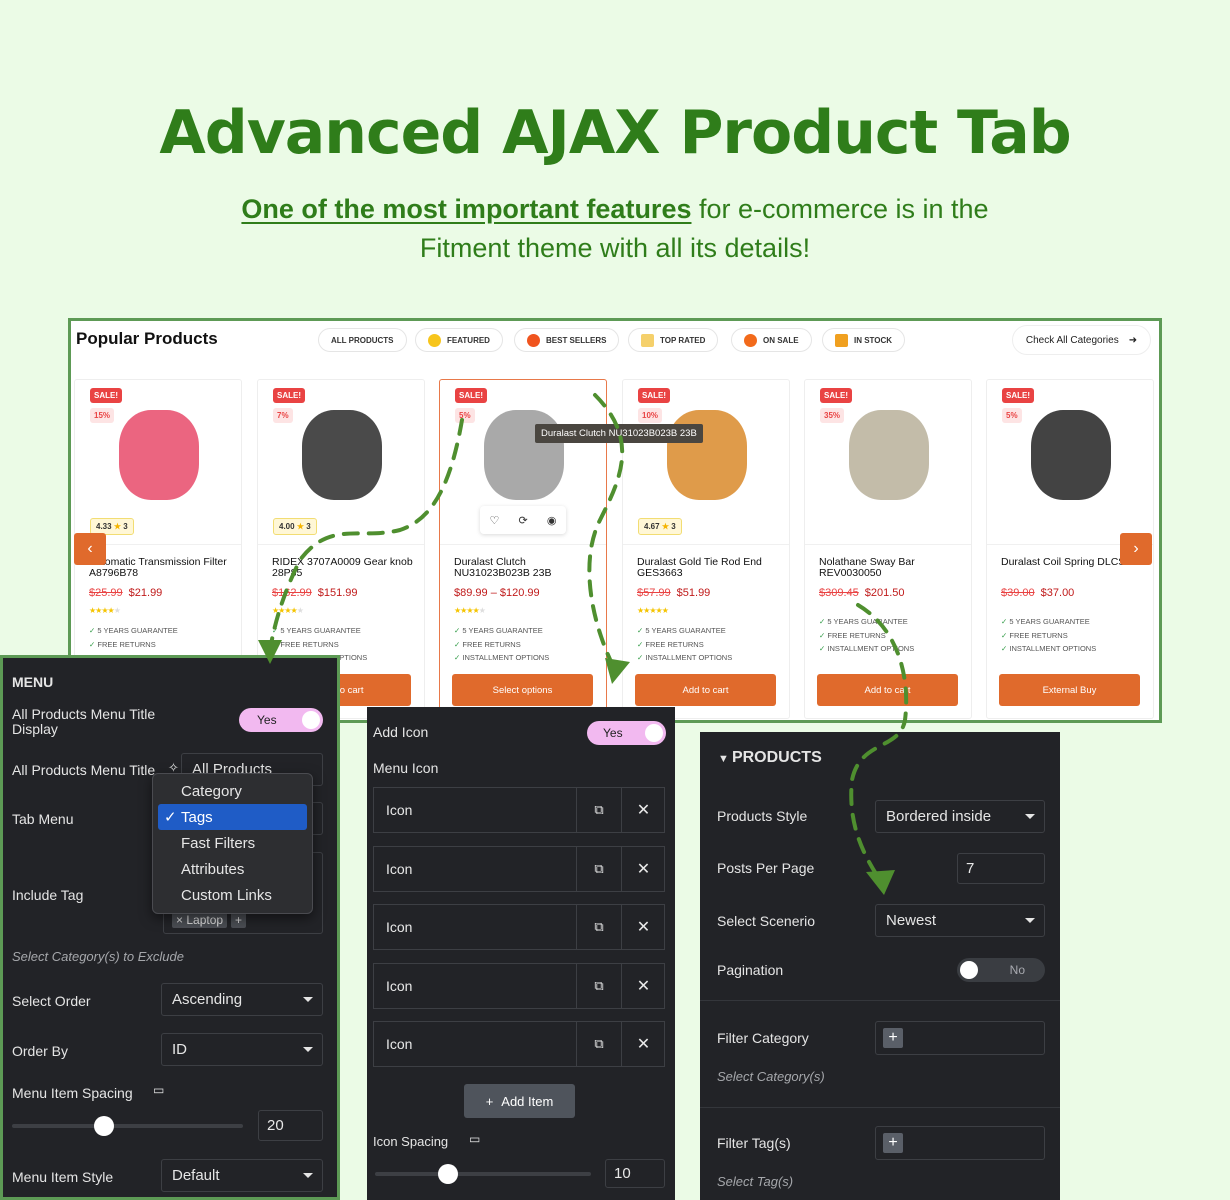 This screenshot has height=1200, width=1230. What do you see at coordinates (1038, 635) in the screenshot?
I see `feature-label: FREE RETURNS` at bounding box center [1038, 635].